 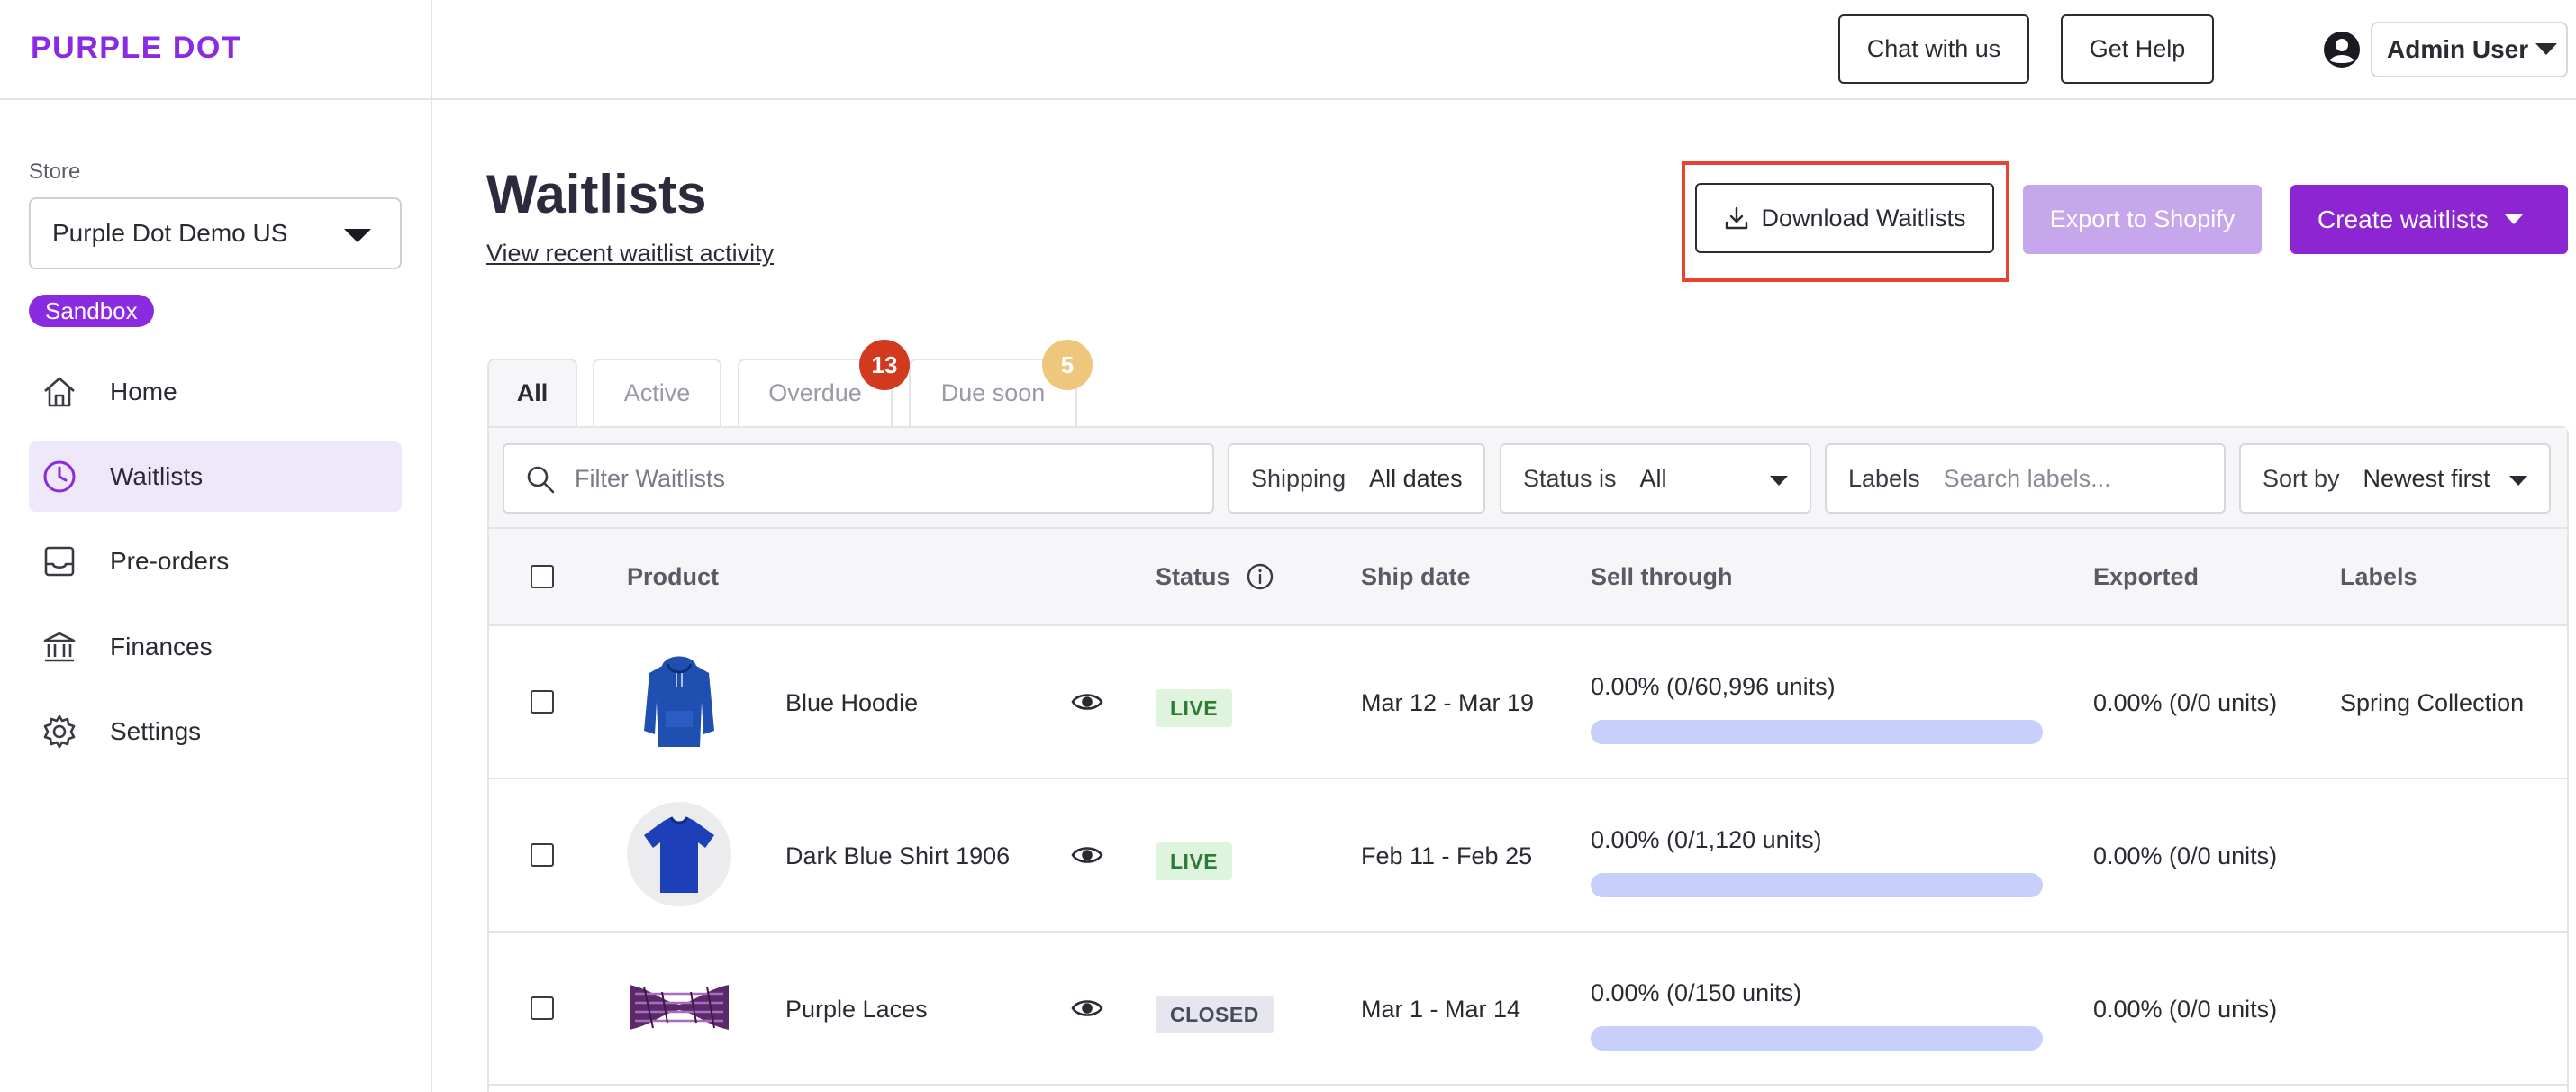 What do you see at coordinates (657, 392) in the screenshot?
I see `tab-active: Active` at bounding box center [657, 392].